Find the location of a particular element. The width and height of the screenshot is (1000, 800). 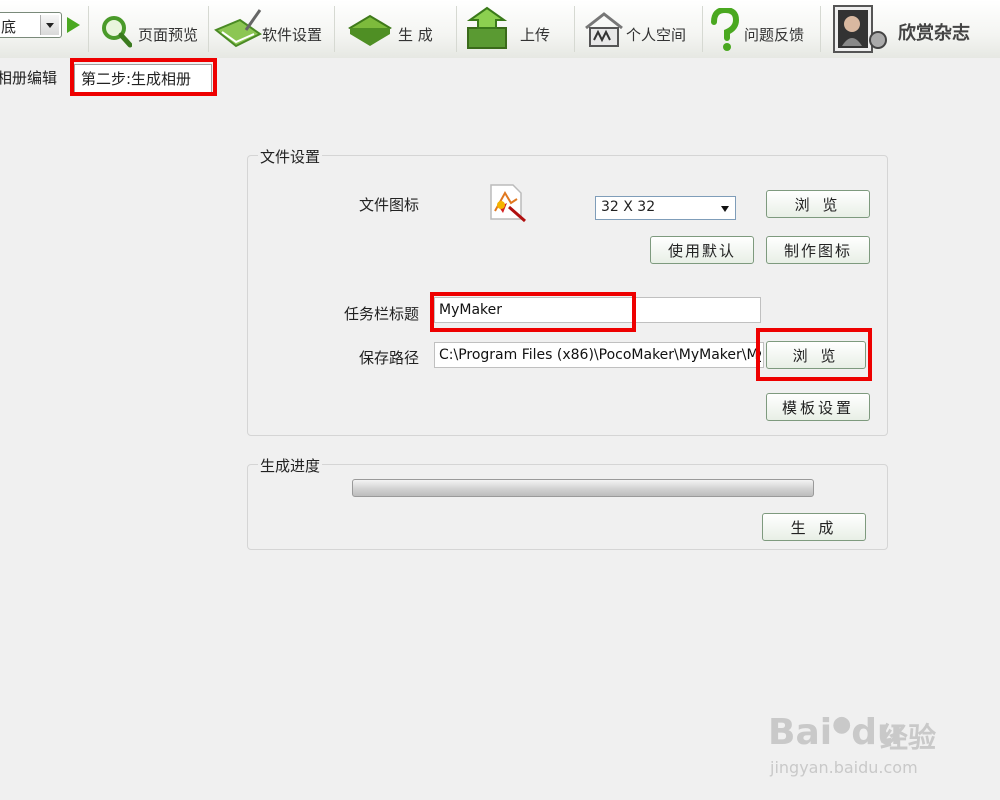

toolbar-generate: 生 成 is located at coordinates (396, 29).